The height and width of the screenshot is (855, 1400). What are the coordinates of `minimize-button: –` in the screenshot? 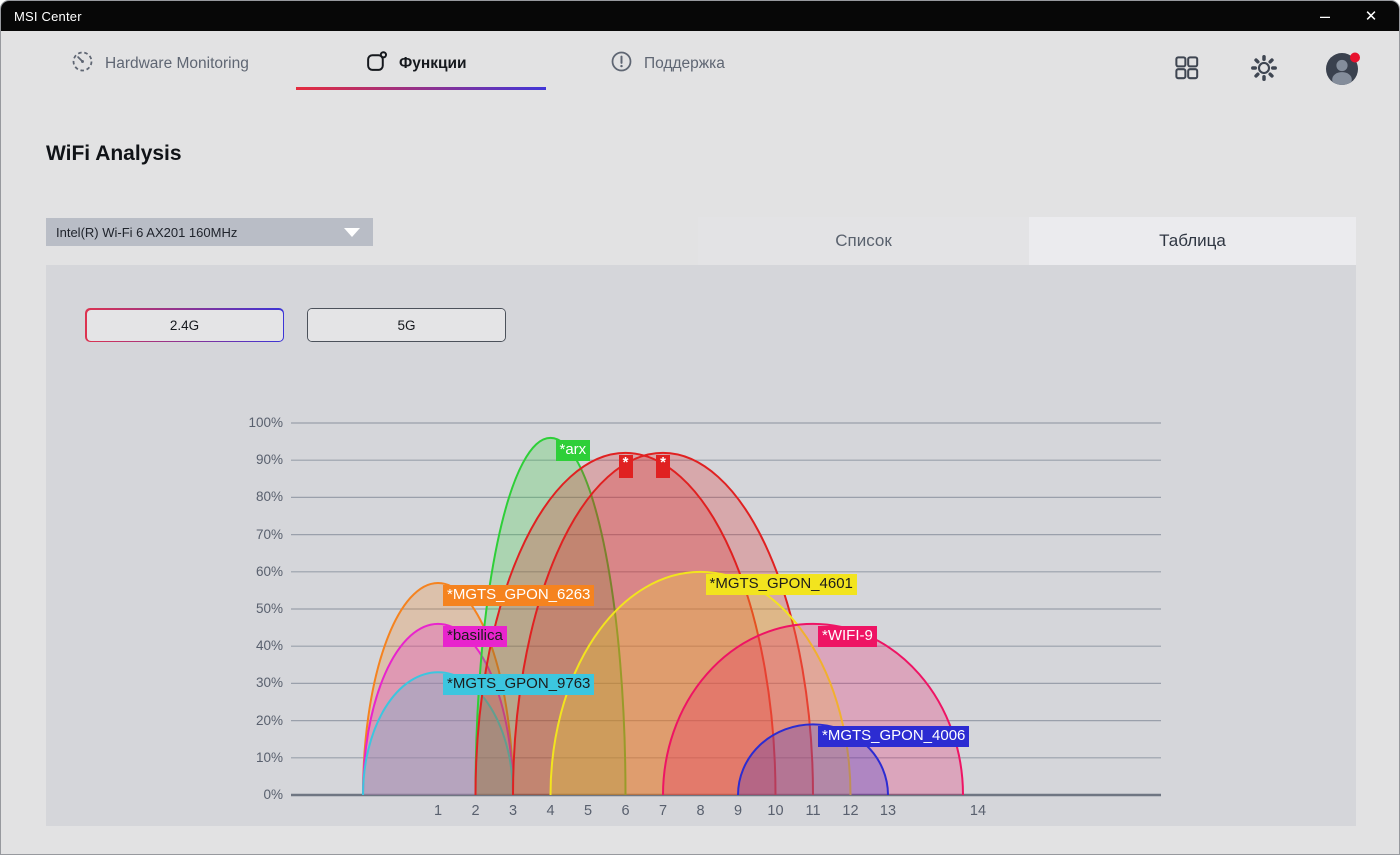 It's located at (1325, 16).